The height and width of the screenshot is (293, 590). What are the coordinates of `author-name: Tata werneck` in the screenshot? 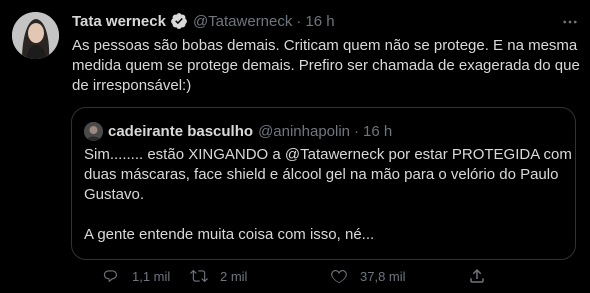 It's located at (119, 21).